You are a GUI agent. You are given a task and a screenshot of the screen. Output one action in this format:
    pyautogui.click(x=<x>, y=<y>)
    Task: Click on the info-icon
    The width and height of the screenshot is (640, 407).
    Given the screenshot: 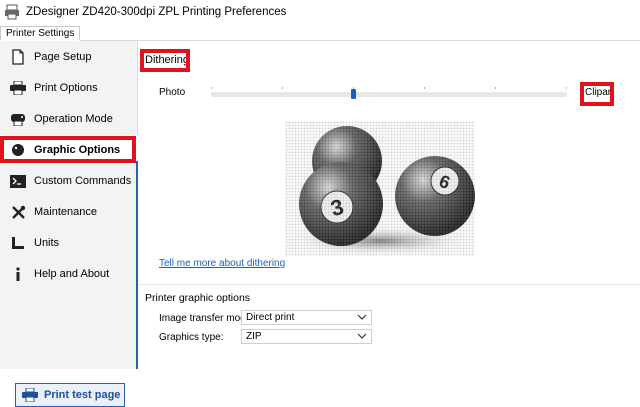 What is the action you would take?
    pyautogui.click(x=18, y=274)
    